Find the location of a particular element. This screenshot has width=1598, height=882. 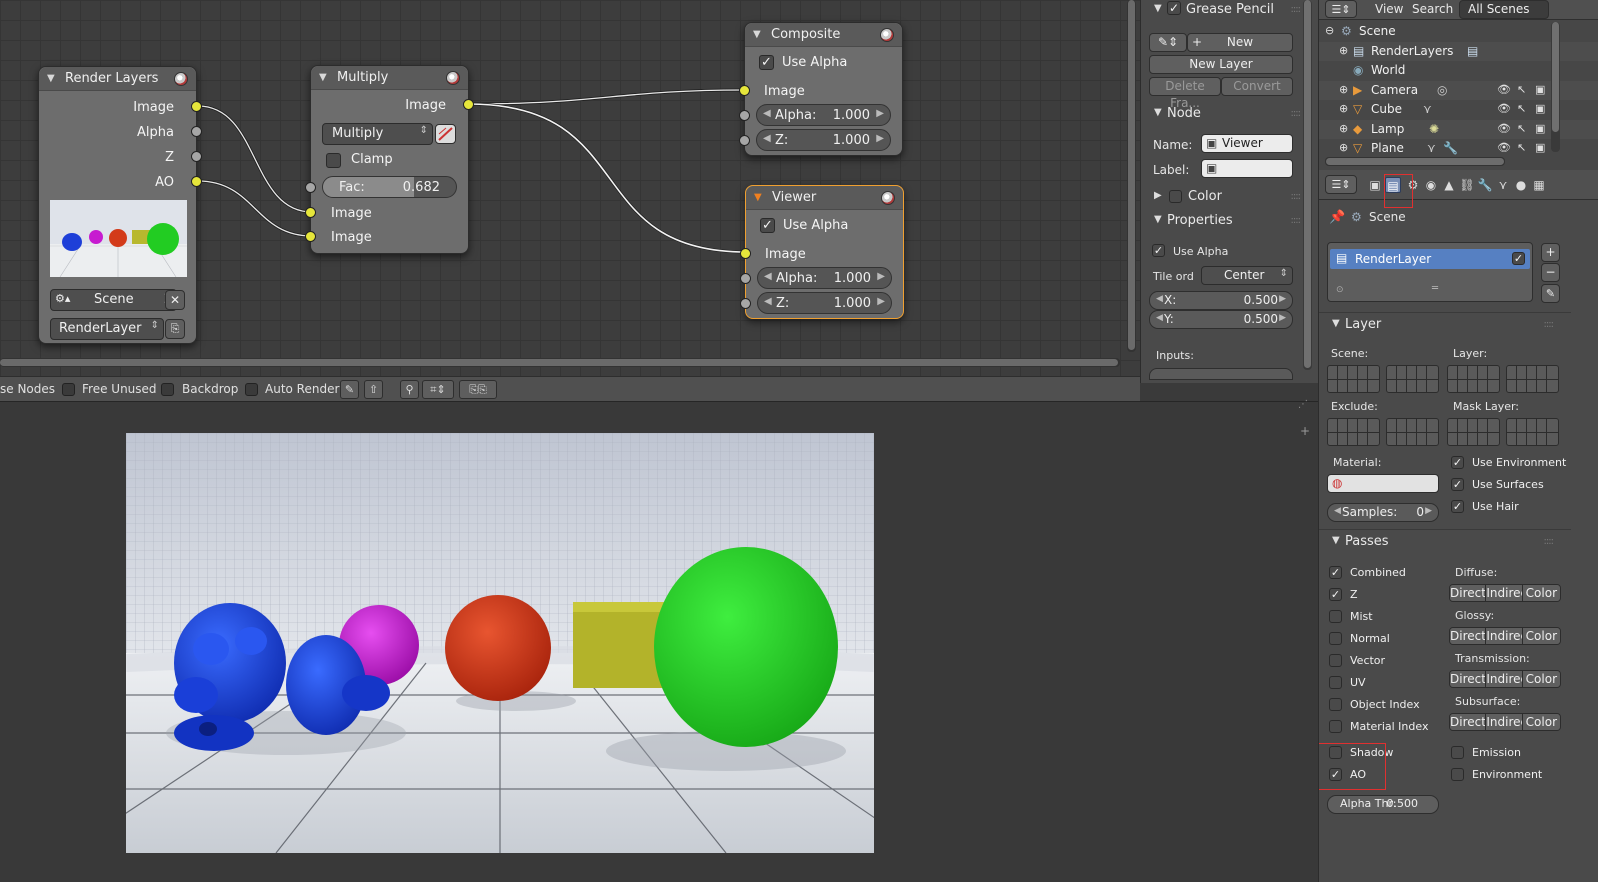

world-tab-icon: ◉ is located at coordinates (1431, 185).